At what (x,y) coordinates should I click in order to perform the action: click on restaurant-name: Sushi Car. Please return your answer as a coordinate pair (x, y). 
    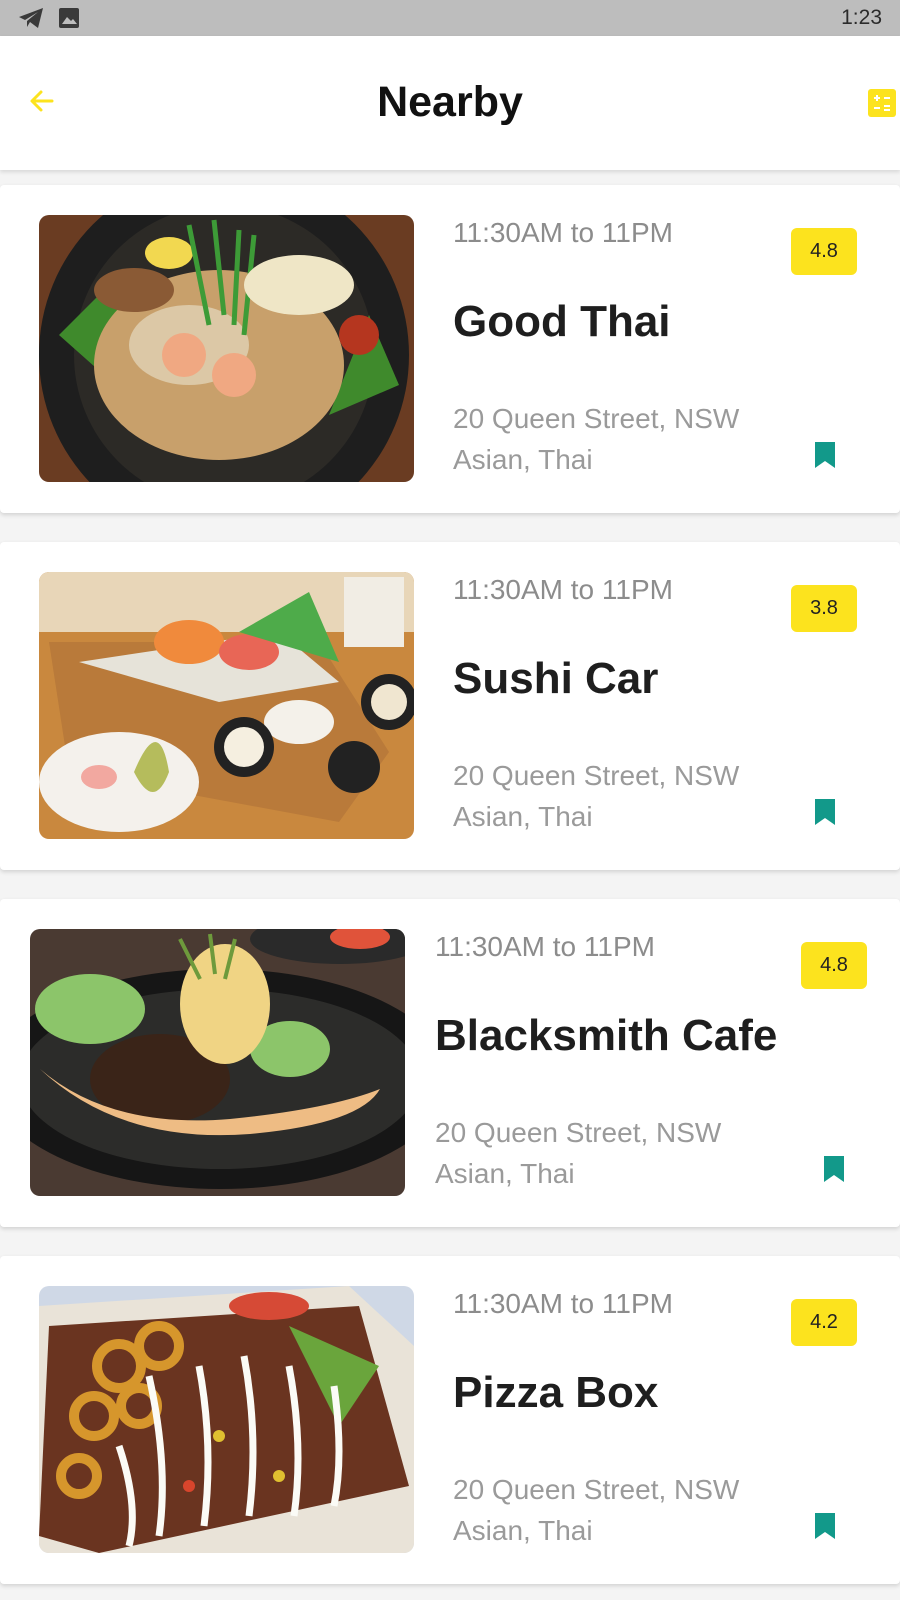
    Looking at the image, I should click on (556, 678).